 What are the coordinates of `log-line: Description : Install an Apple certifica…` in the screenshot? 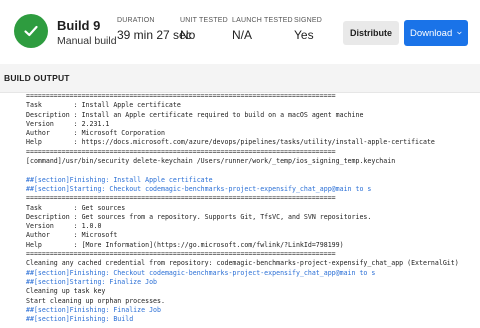 It's located at (195, 114).